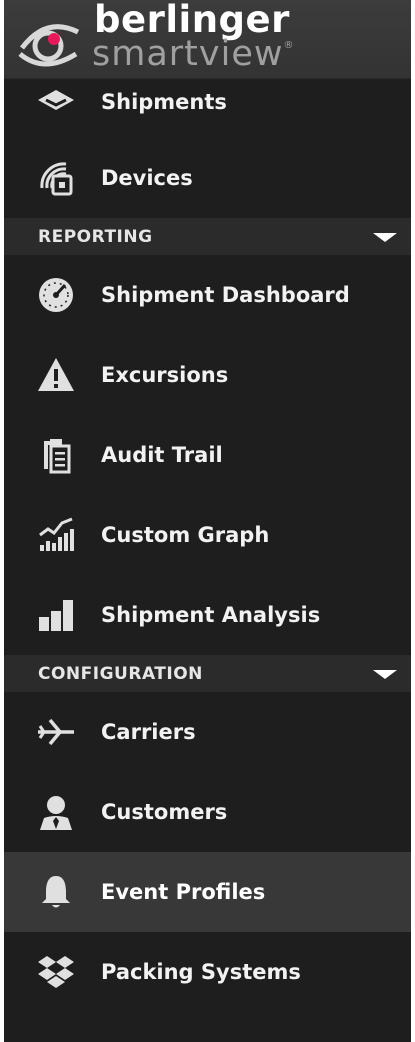 This screenshot has width=415, height=1042. What do you see at coordinates (56, 732) in the screenshot?
I see `airplane-icon` at bounding box center [56, 732].